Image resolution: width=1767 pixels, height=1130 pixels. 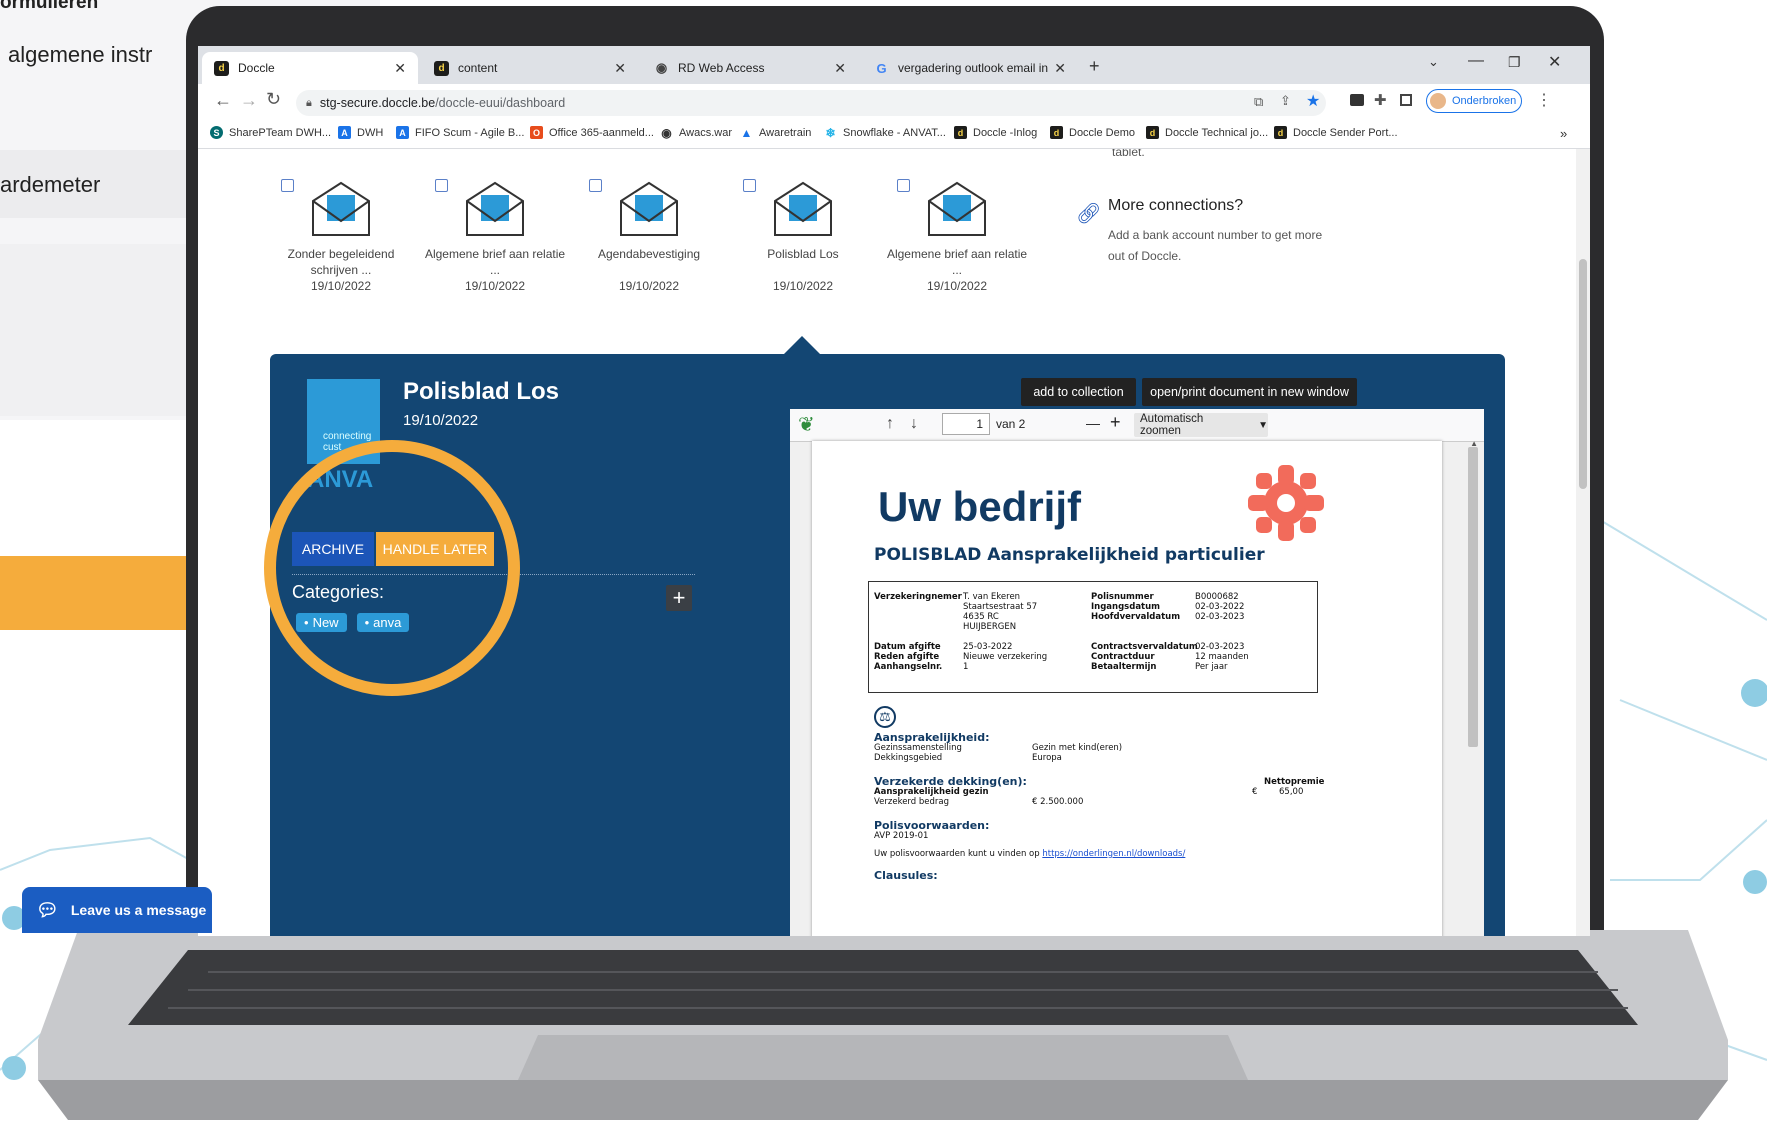 What do you see at coordinates (1474, 101) in the screenshot?
I see `profile-button: Onderbroken` at bounding box center [1474, 101].